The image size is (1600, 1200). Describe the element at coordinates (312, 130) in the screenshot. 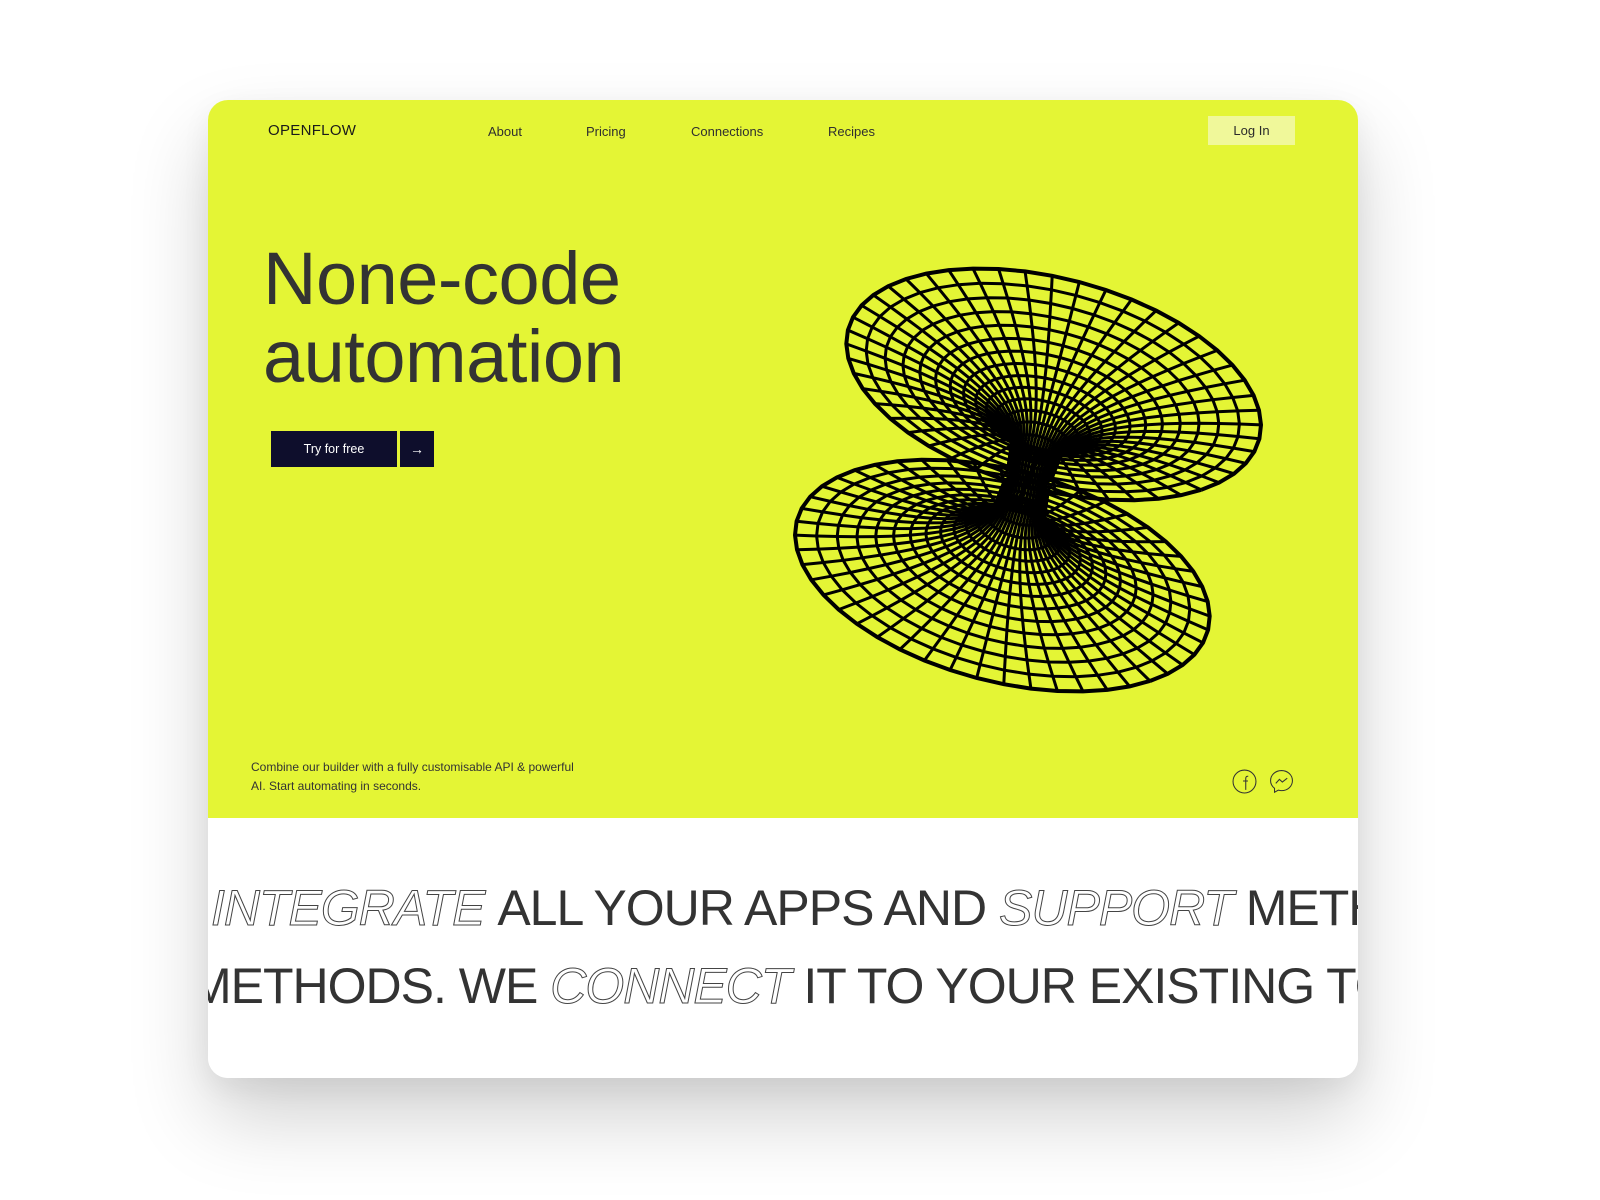

I see `logo: OPENFLOW` at that location.